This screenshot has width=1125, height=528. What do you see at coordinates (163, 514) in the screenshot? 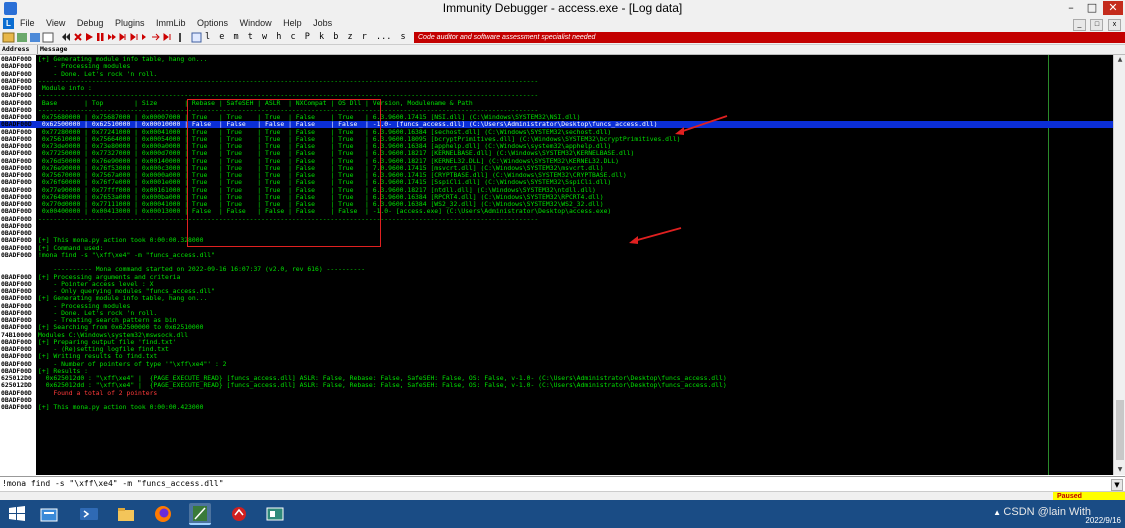
I see `firefox-icon` at bounding box center [163, 514].